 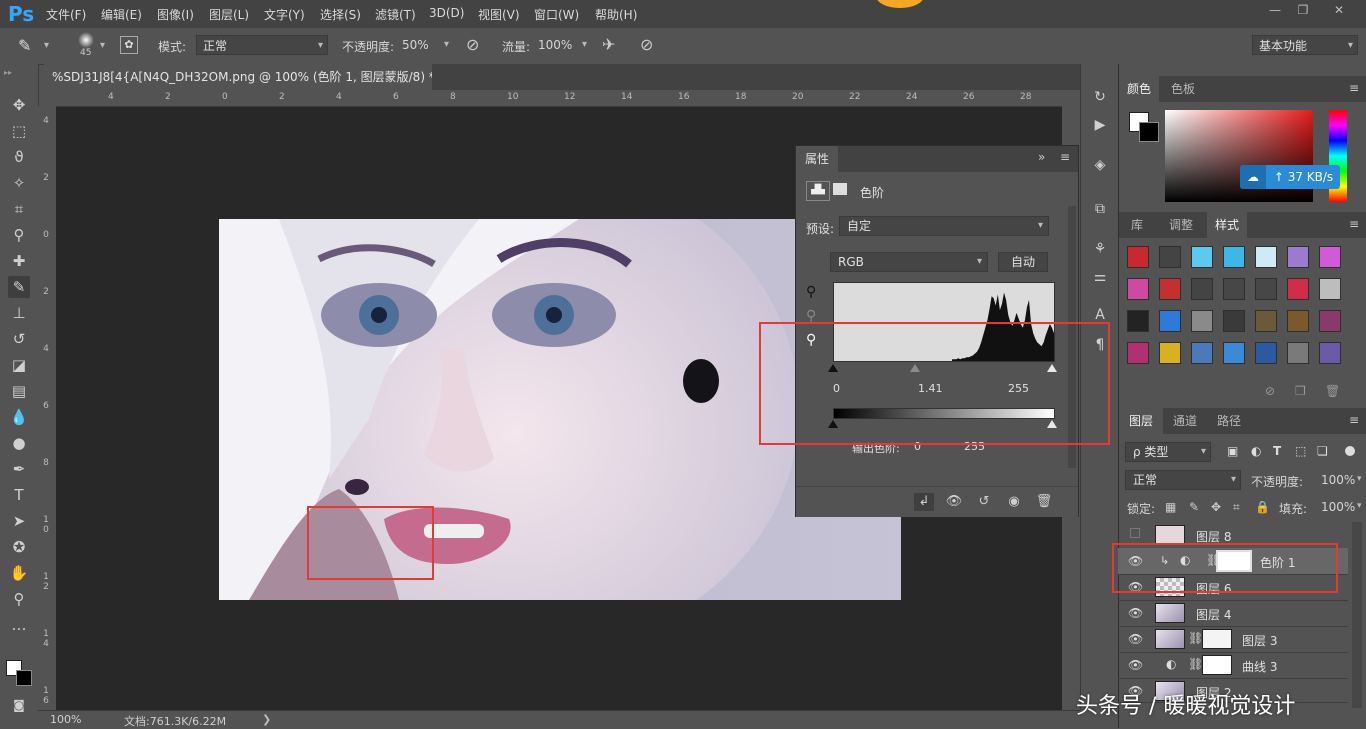 I want to click on channel-select: RGB ▾, so click(x=909, y=262).